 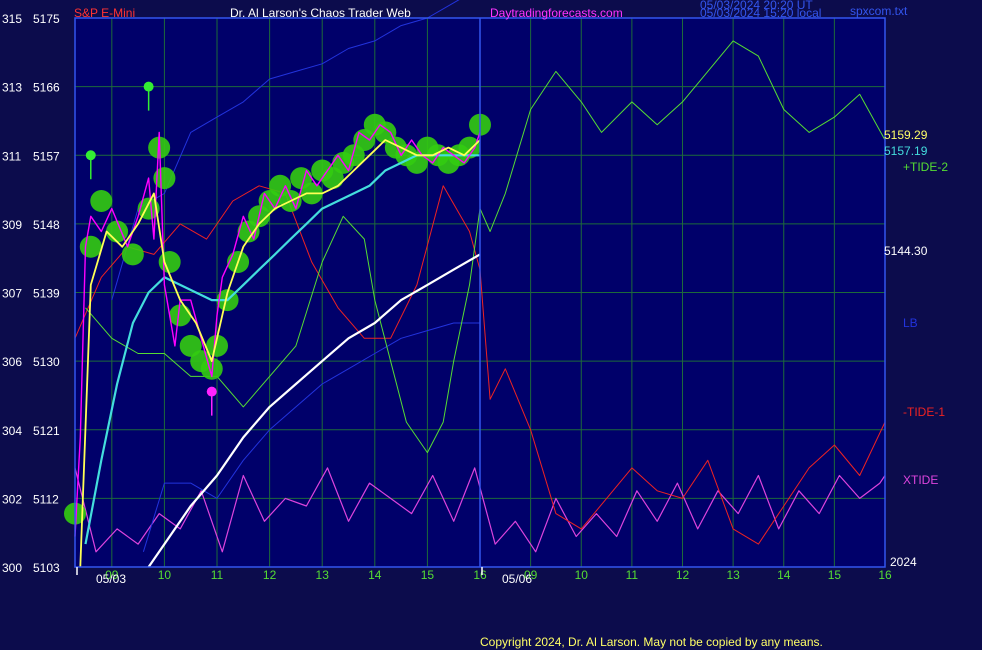 I want to click on instrument-title: S&P E-Mini, so click(x=104, y=13).